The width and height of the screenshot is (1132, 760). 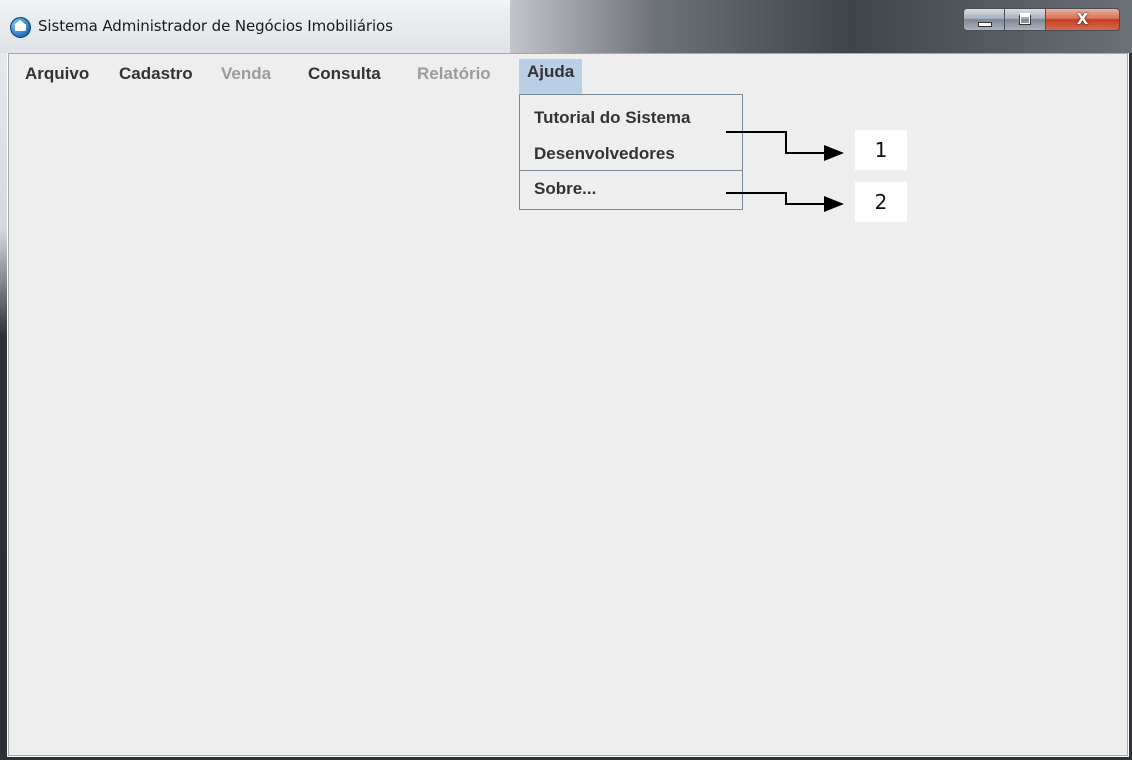 What do you see at coordinates (785, 171) in the screenshot?
I see `annotation-arrows` at bounding box center [785, 171].